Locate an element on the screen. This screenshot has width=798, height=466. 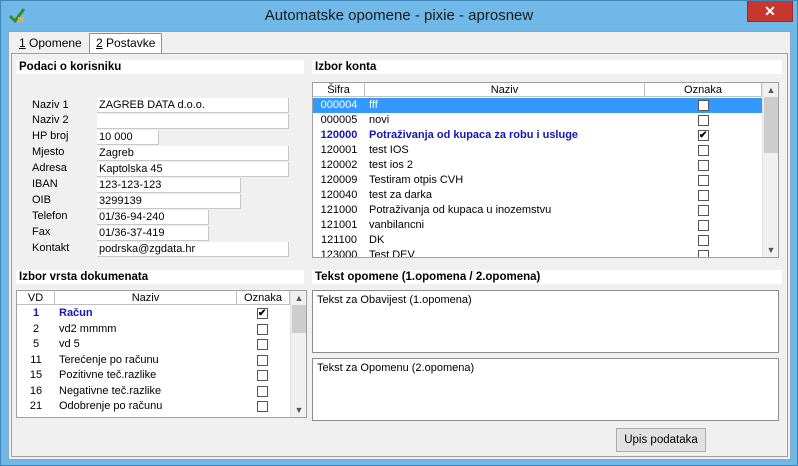
doc-type-name: vd2 mmmm is located at coordinates (88, 328).